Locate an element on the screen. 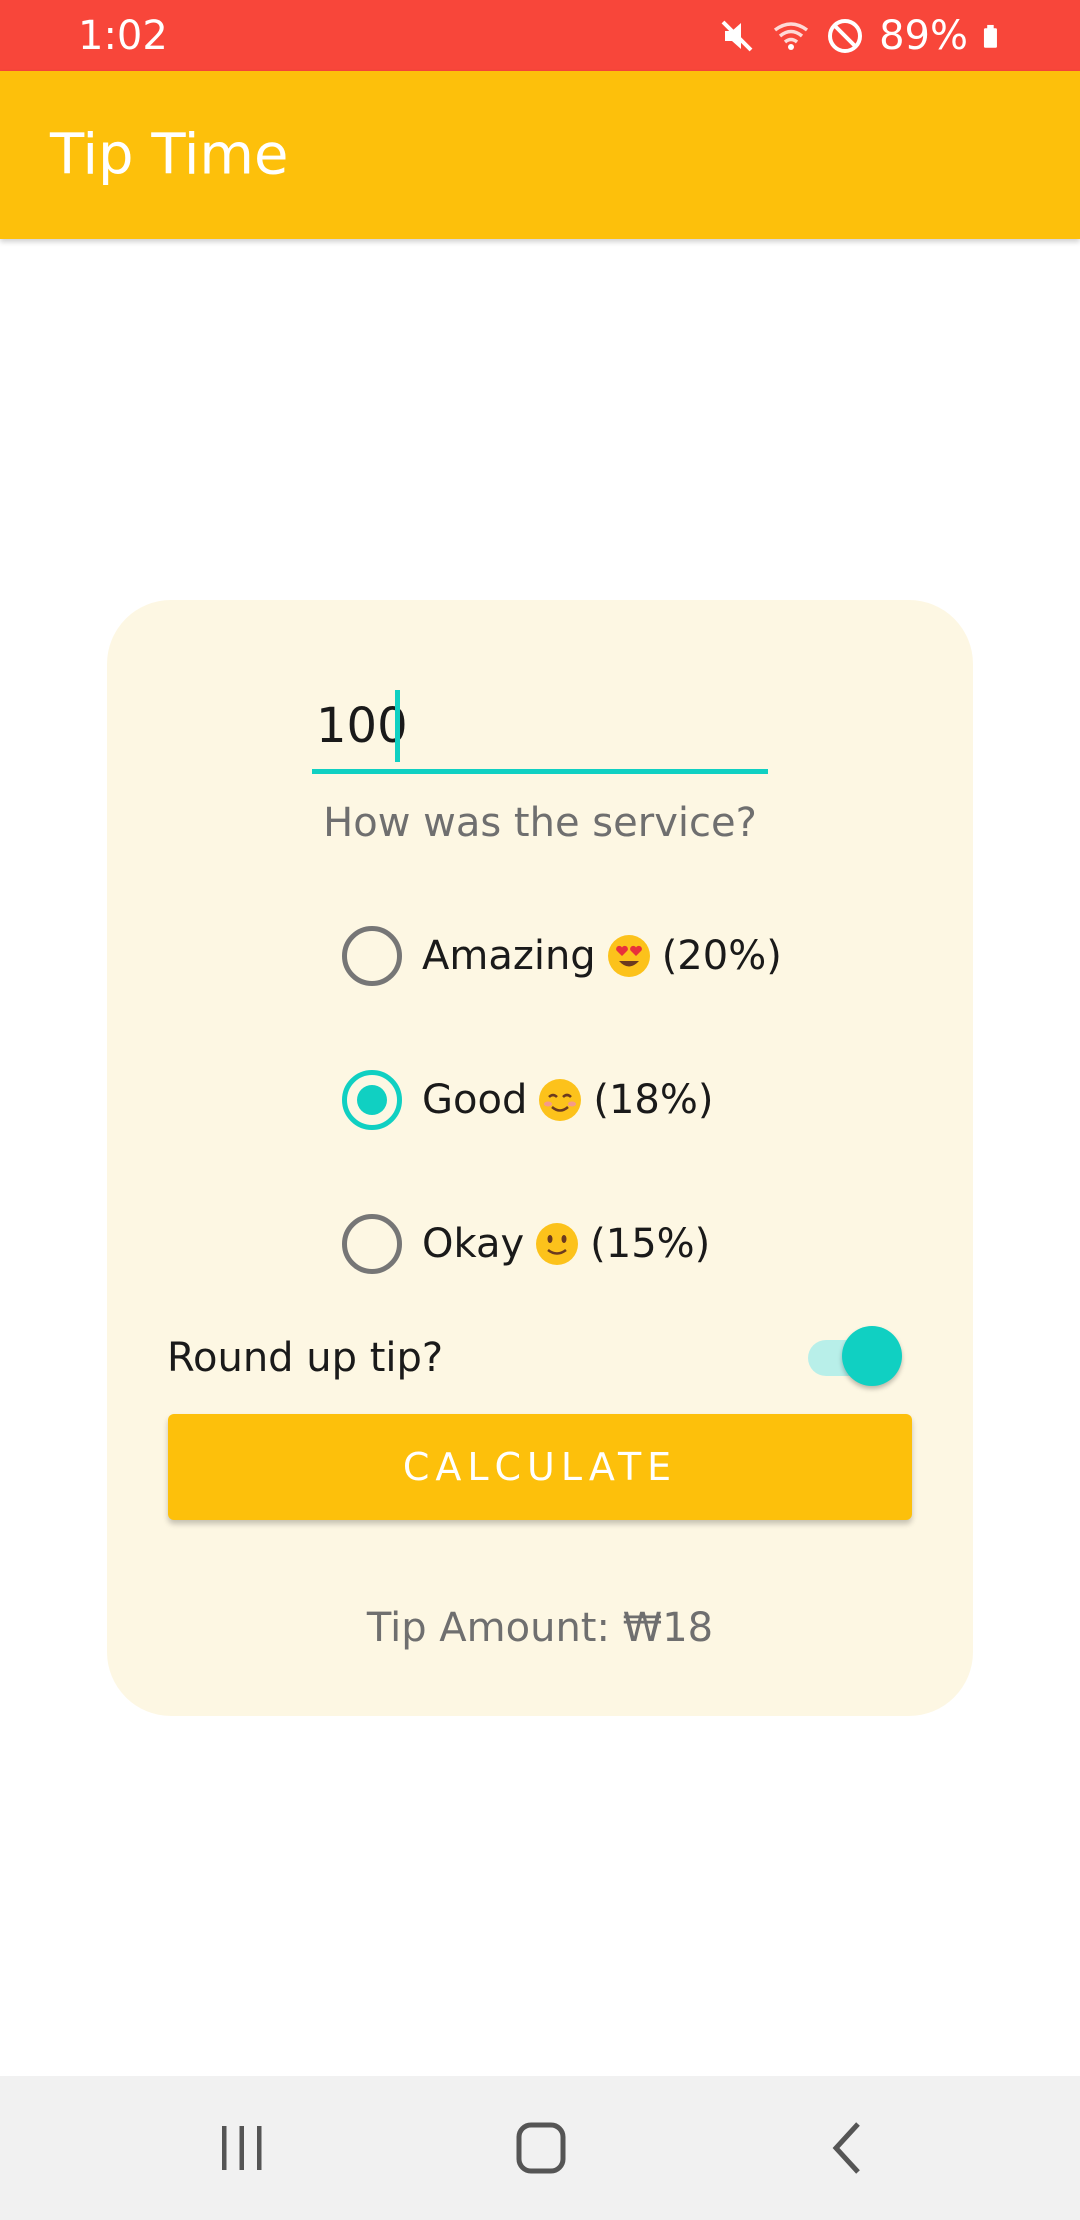 The width and height of the screenshot is (1080, 2220). option-amazing-text: Amazing is located at coordinates (509, 956).